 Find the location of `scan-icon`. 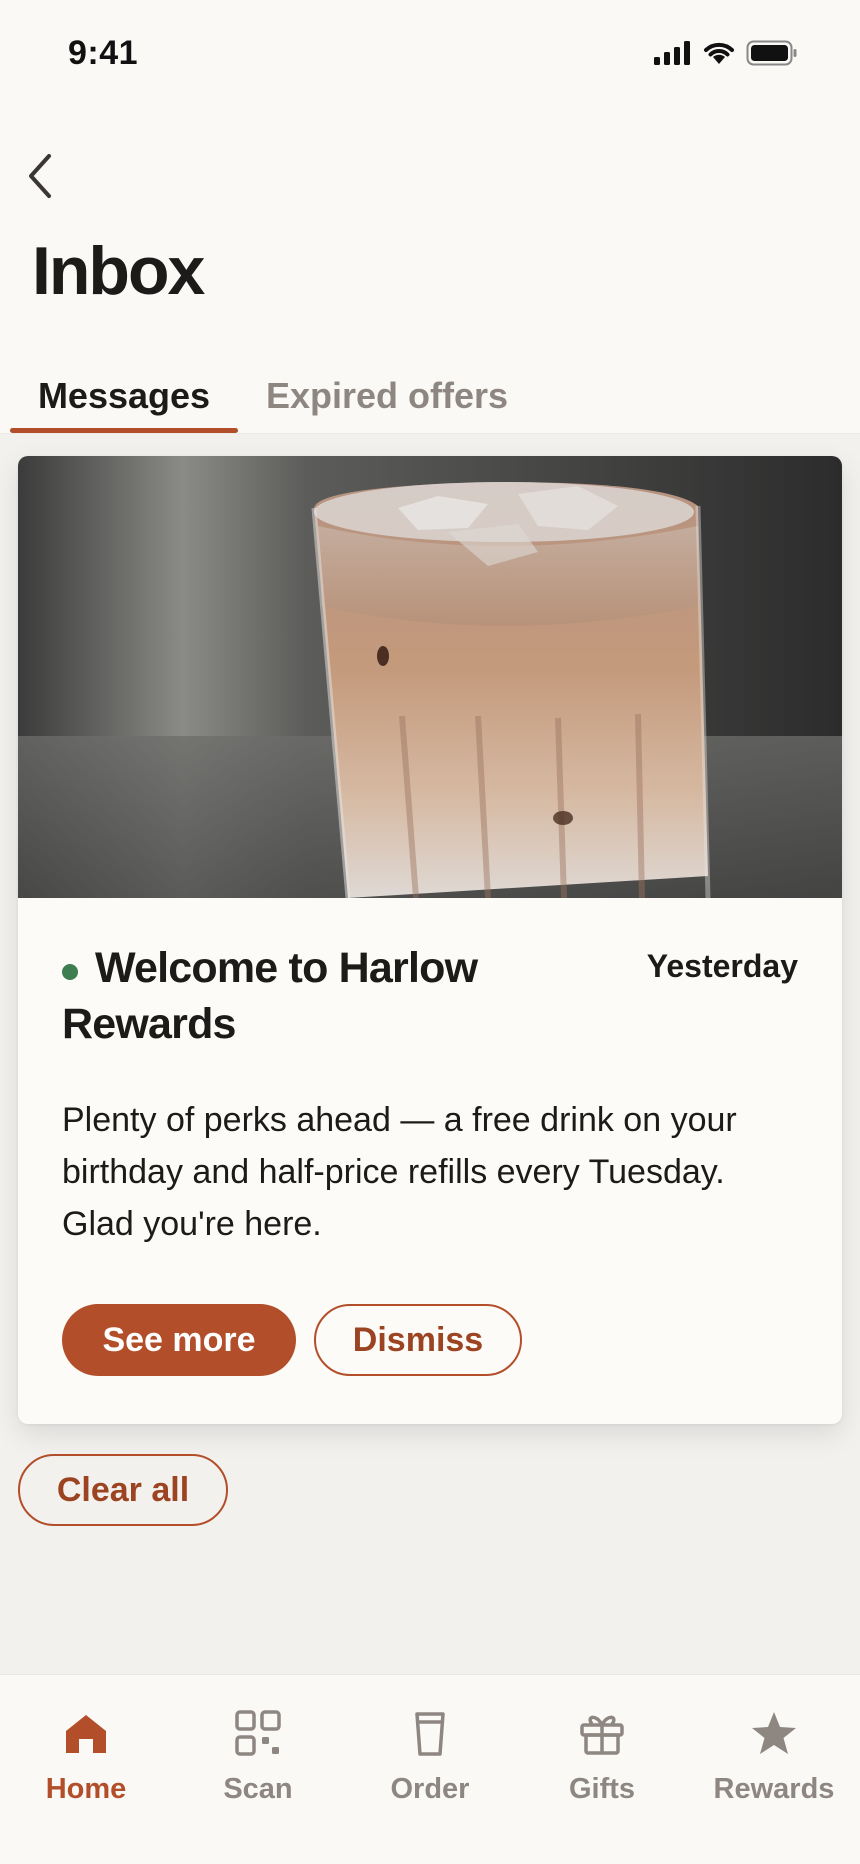

scan-icon is located at coordinates (258, 1733).